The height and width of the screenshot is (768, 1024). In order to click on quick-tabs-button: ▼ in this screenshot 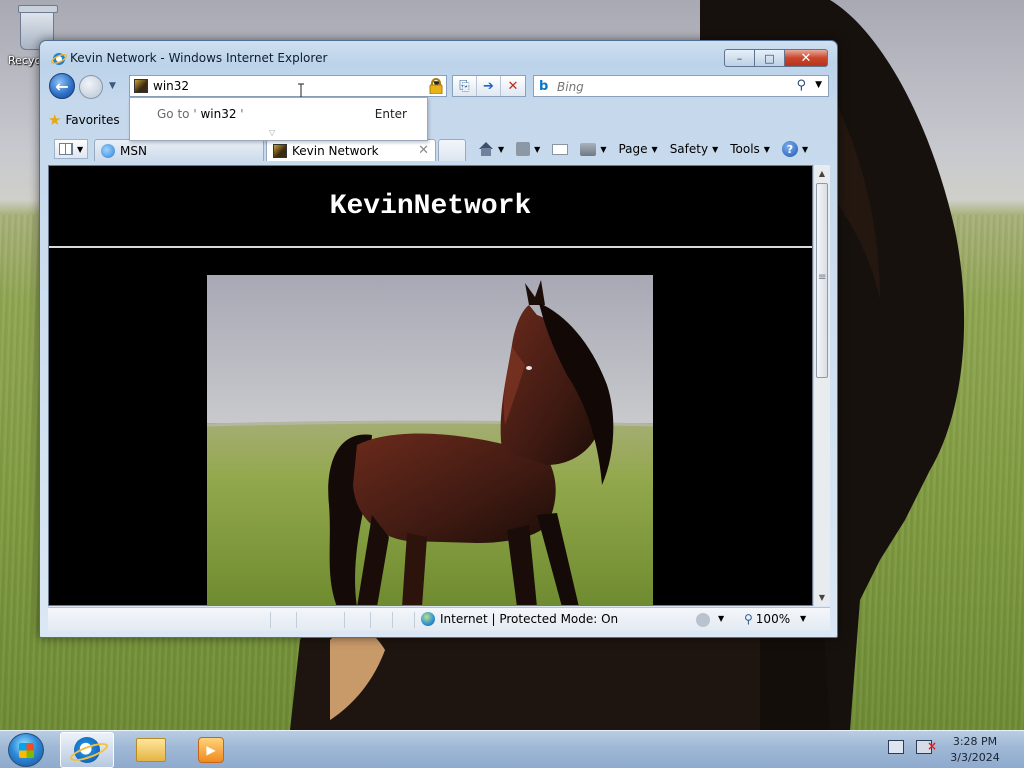, I will do `click(71, 149)`.